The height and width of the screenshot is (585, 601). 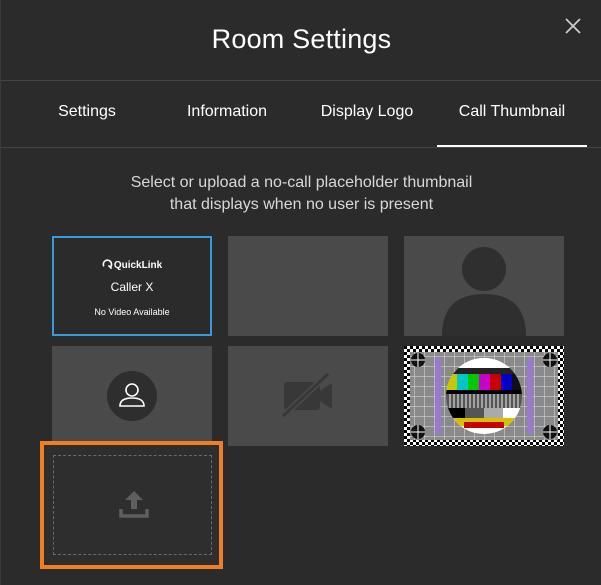 What do you see at coordinates (132, 312) in the screenshot?
I see `no-video-label: No Video Available` at bounding box center [132, 312].